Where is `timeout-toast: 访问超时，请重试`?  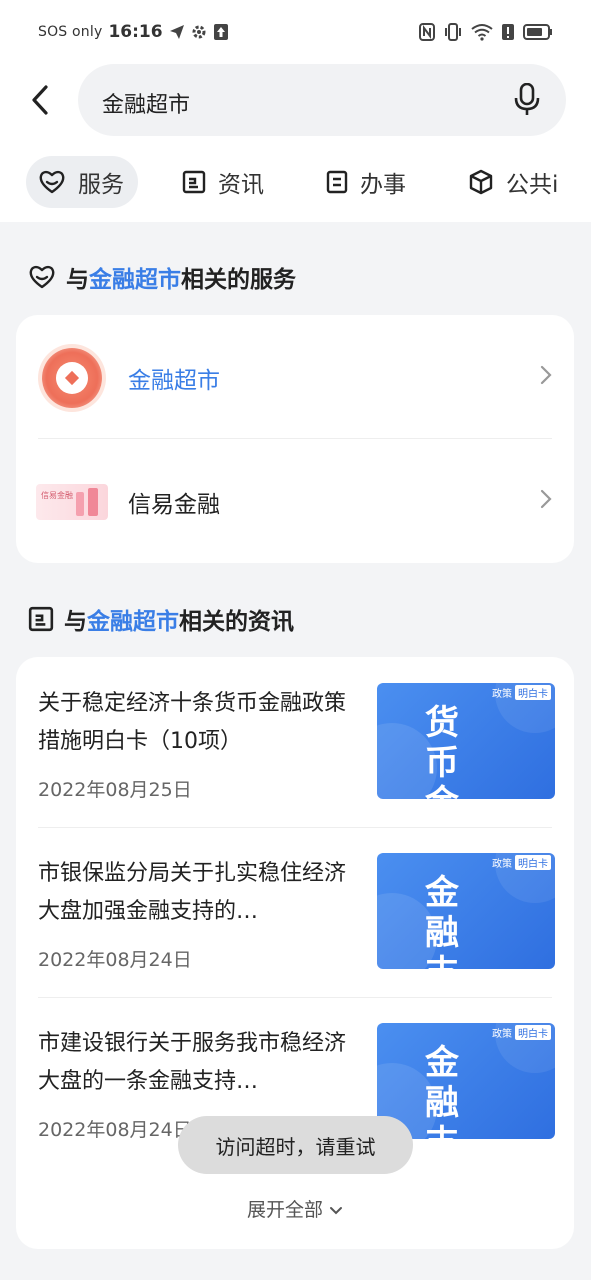
timeout-toast: 访问超时，请重试 is located at coordinates (295, 1145).